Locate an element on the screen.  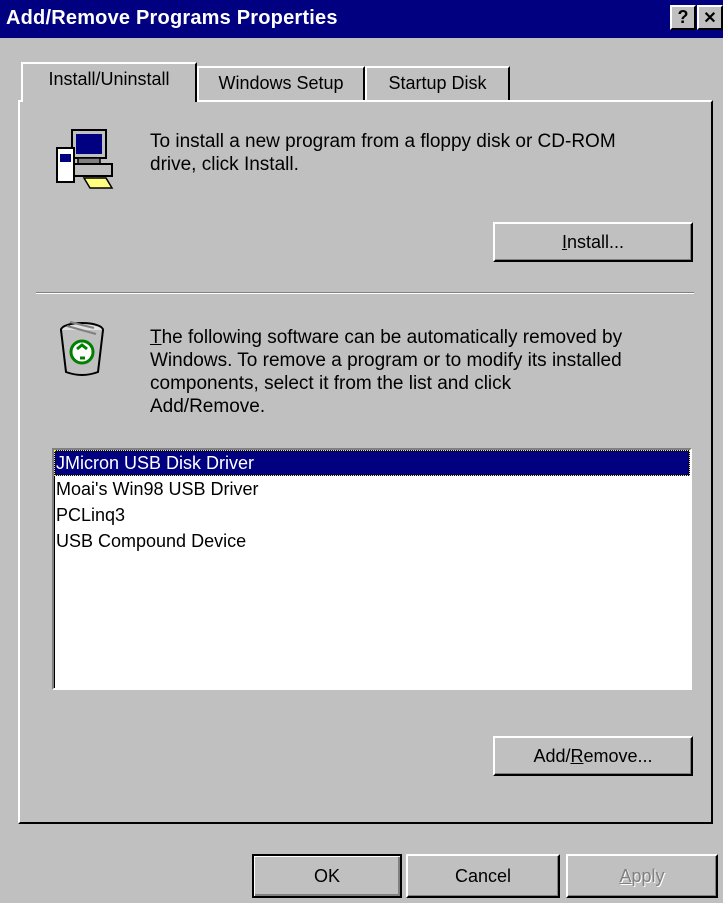
install-instruction-line2: drive, click Install. is located at coordinates (224, 164).